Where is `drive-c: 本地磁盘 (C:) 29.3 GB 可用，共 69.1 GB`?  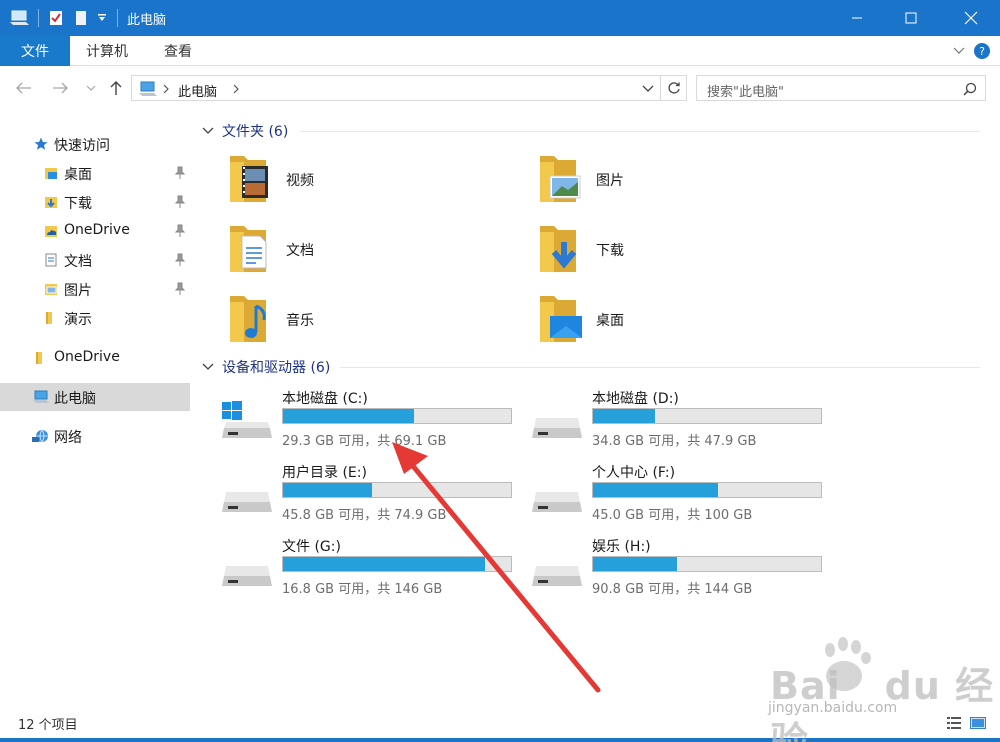
drive-c: 本地磁盘 (C:) 29.3 GB 可用，共 69.1 GB is located at coordinates (372, 418).